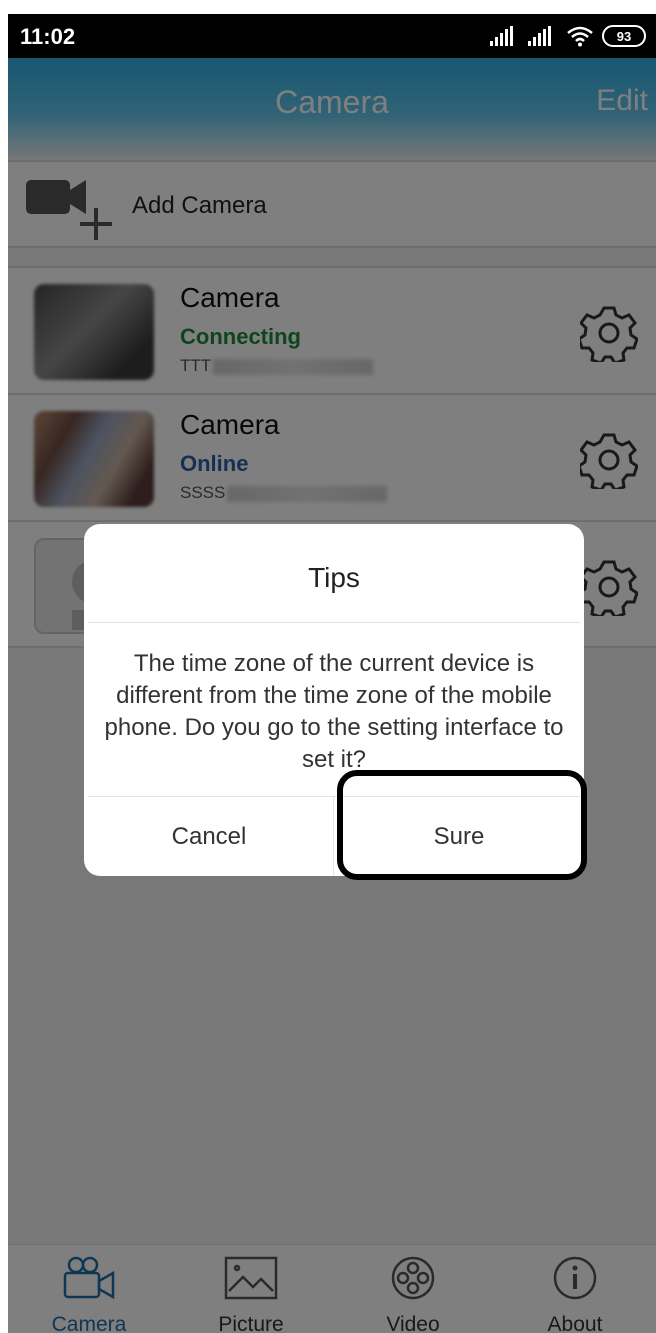 This screenshot has width=656, height=1333. I want to click on divider, so click(334, 622).